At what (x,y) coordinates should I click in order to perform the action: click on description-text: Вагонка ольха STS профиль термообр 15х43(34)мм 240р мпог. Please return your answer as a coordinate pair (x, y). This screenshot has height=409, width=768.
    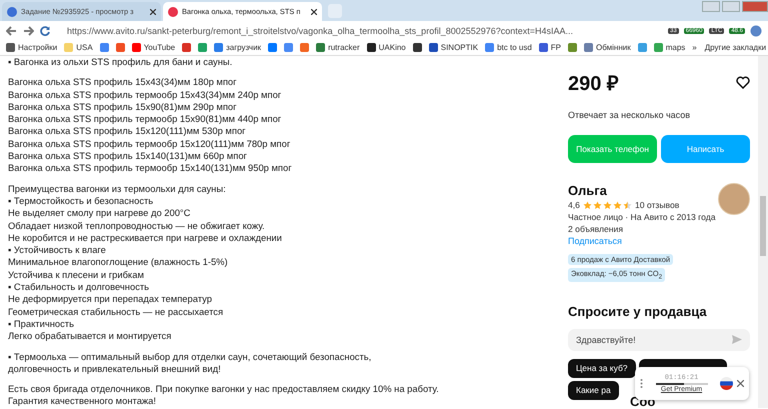
    Looking at the image, I should click on (145, 94).